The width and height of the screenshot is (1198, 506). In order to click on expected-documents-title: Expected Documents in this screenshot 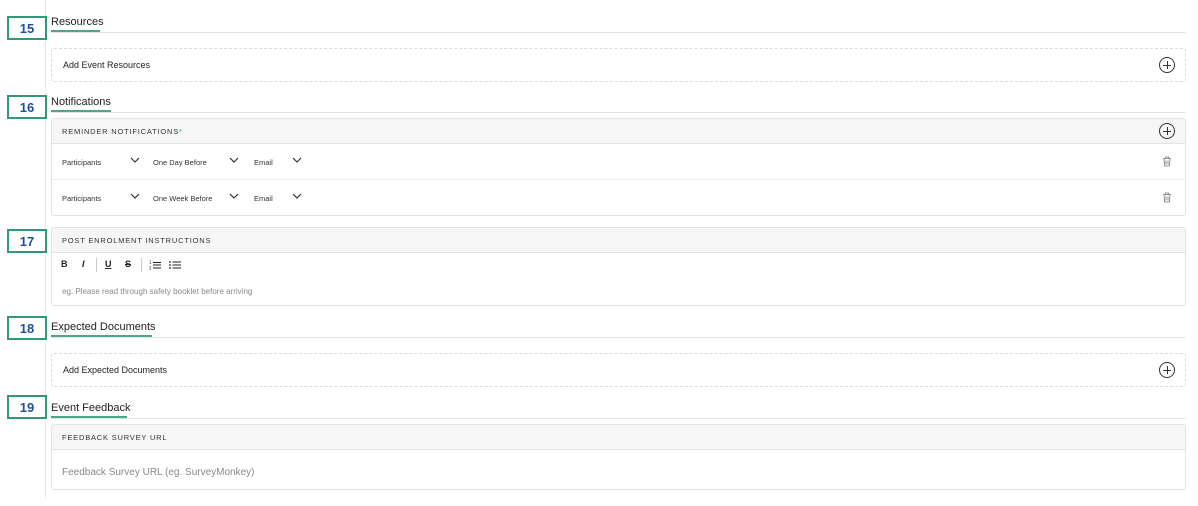, I will do `click(103, 327)`.